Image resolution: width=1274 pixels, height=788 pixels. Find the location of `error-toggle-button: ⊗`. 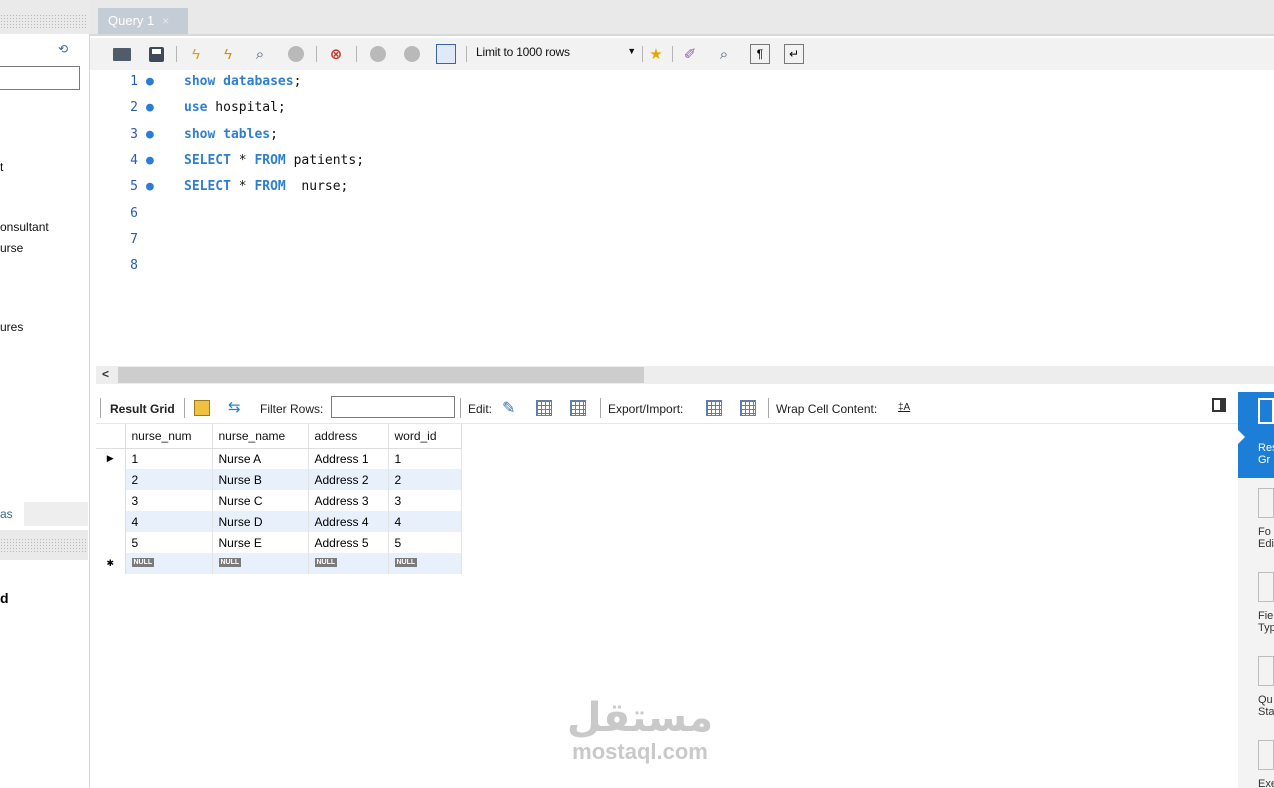

error-toggle-button: ⊗ is located at coordinates (336, 54).